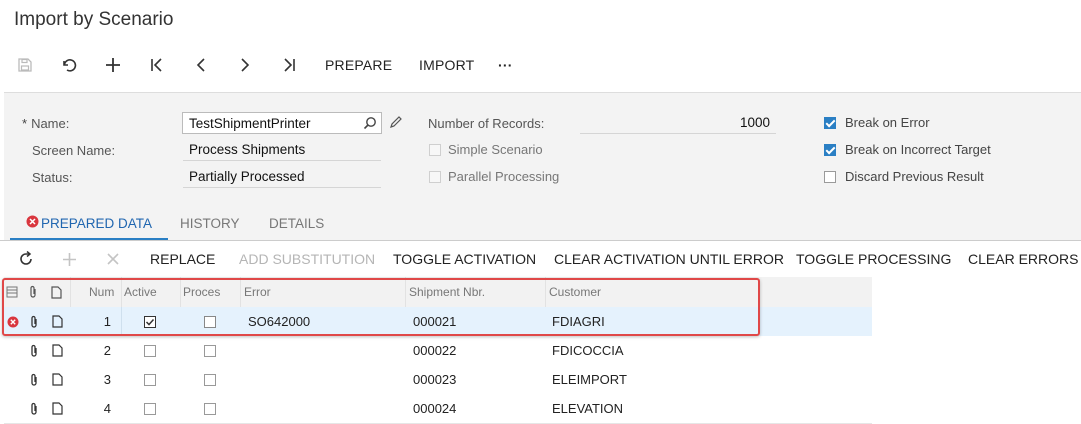 This screenshot has height=424, width=1081. Describe the element at coordinates (94, 19) in the screenshot. I see `page-title: Import by Scenario` at that location.